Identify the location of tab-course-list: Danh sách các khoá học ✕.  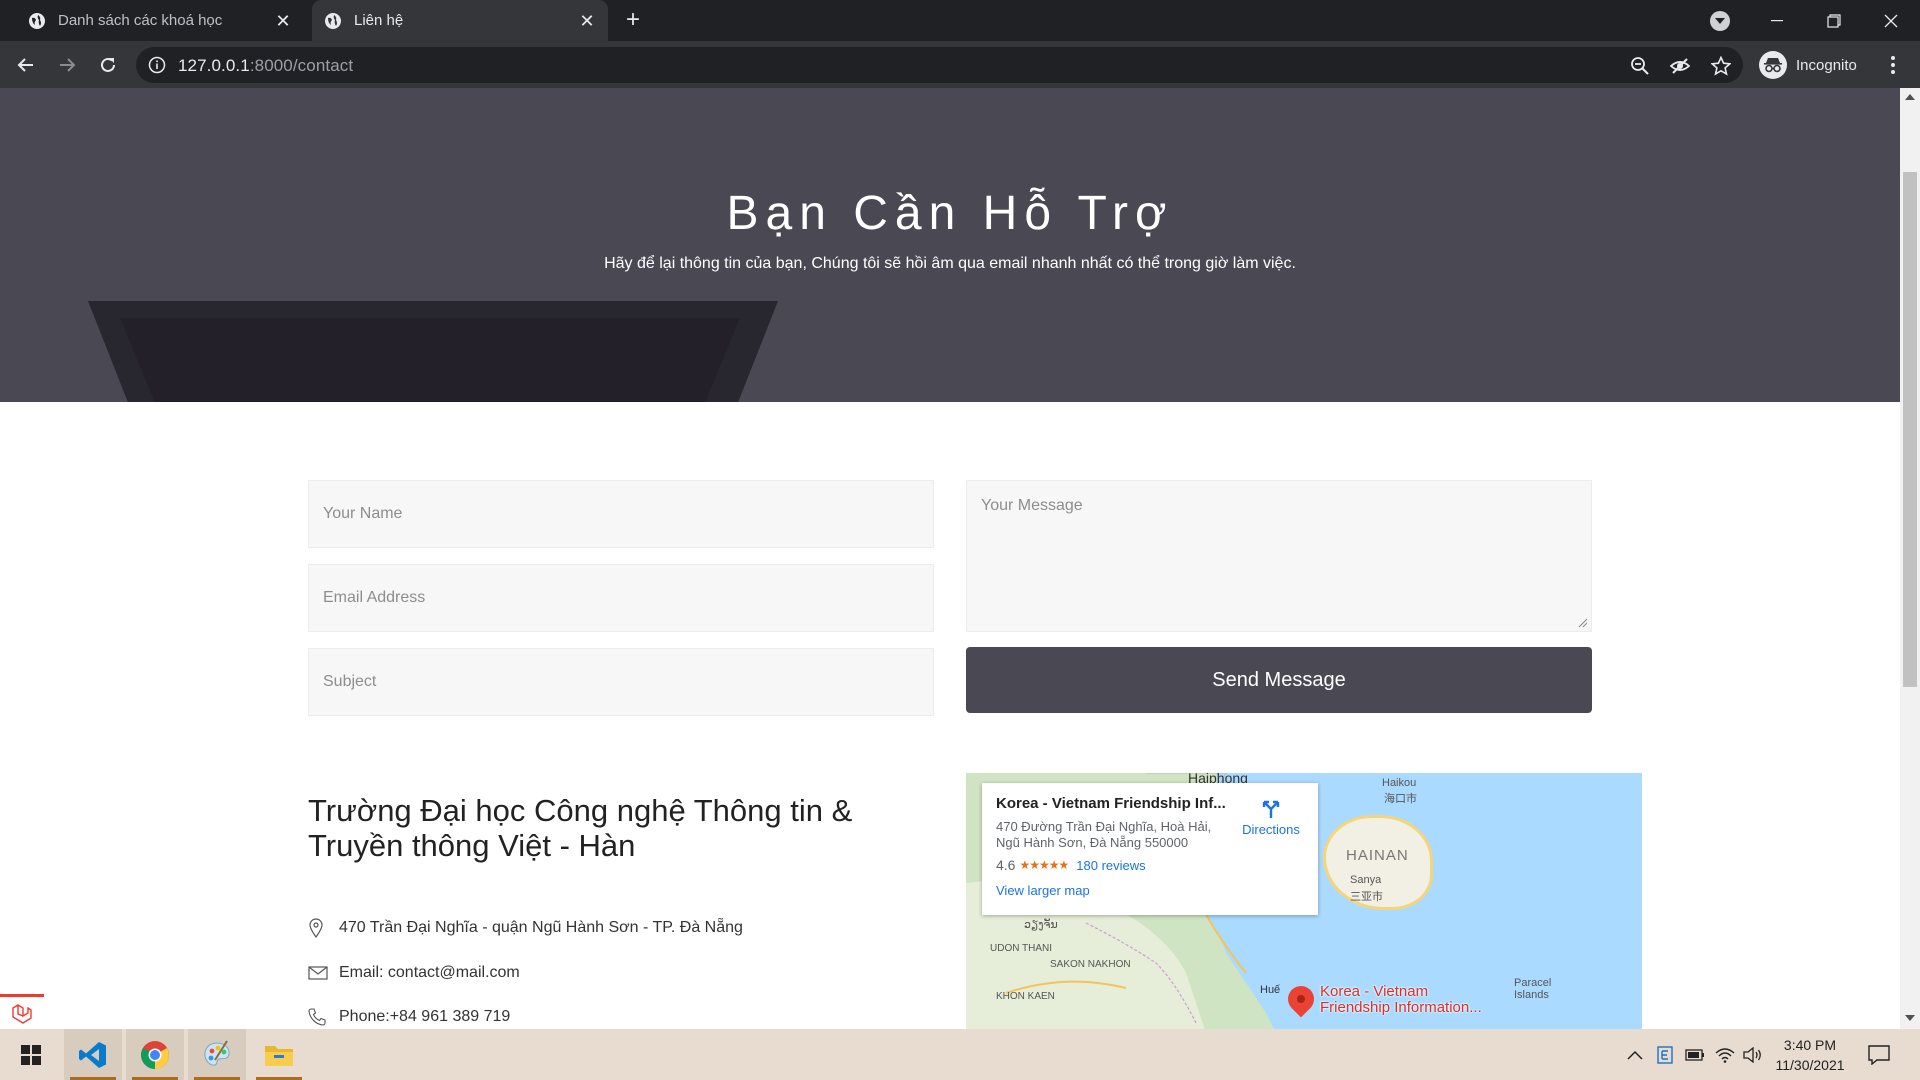
(159, 20).